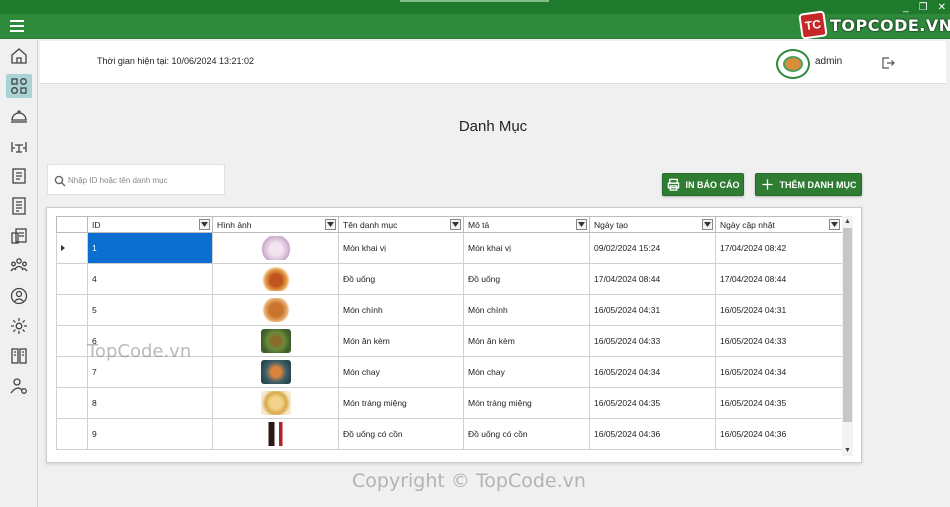 The height and width of the screenshot is (507, 950). Describe the element at coordinates (652, 310) in the screenshot. I see `cell-created: 16/05/2024 04:31` at that location.